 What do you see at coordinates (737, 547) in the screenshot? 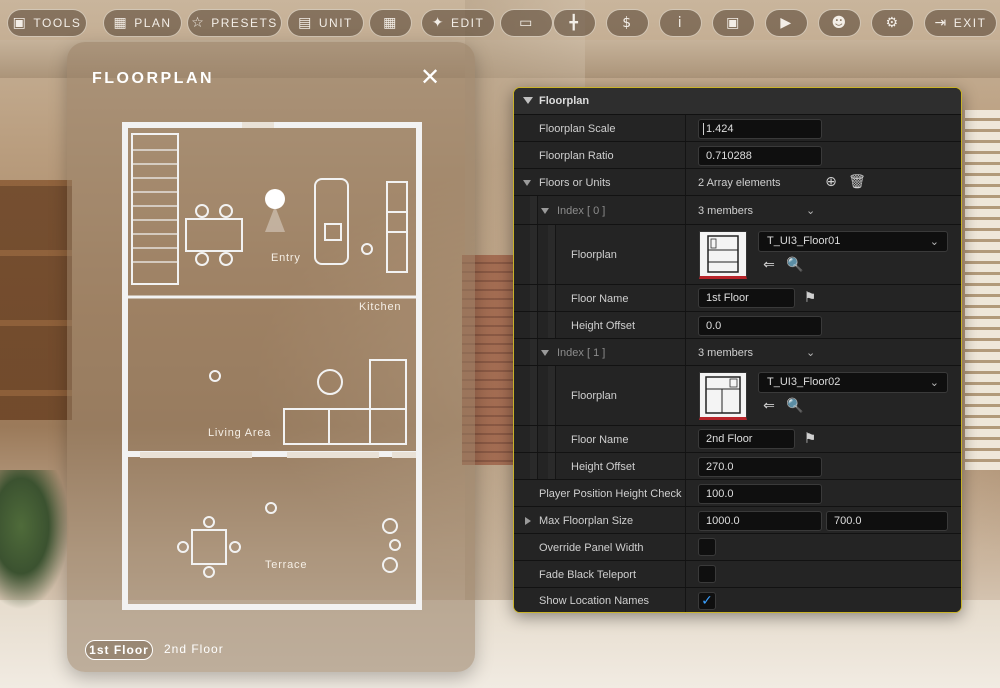
I see `row-override-panel-width: Override Panel Width` at bounding box center [737, 547].